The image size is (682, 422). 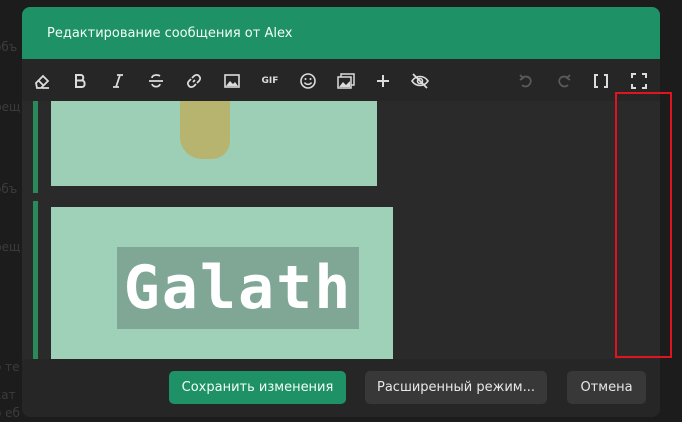 I want to click on editor-toolbar: GIF, so click(x=341, y=81).